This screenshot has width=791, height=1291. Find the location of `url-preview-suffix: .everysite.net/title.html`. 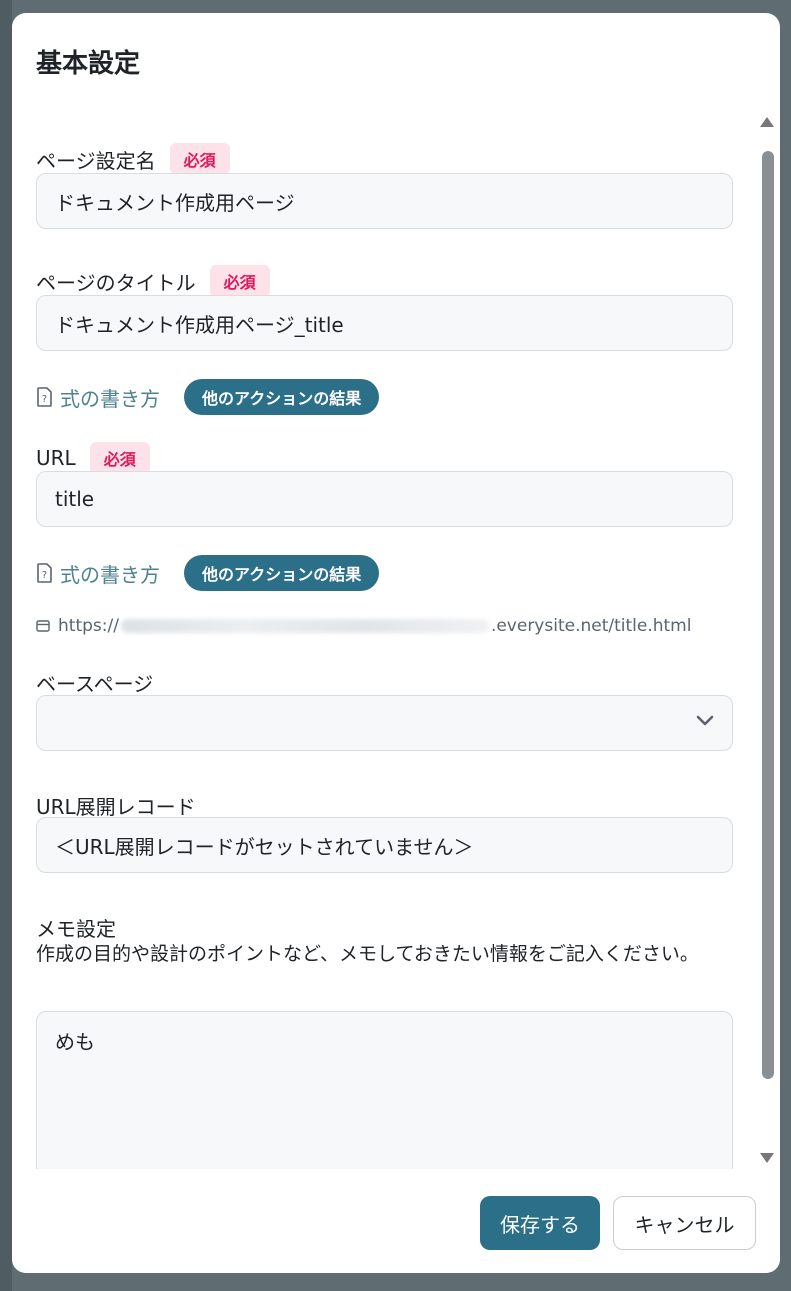

url-preview-suffix: .everysite.net/title.html is located at coordinates (591, 626).